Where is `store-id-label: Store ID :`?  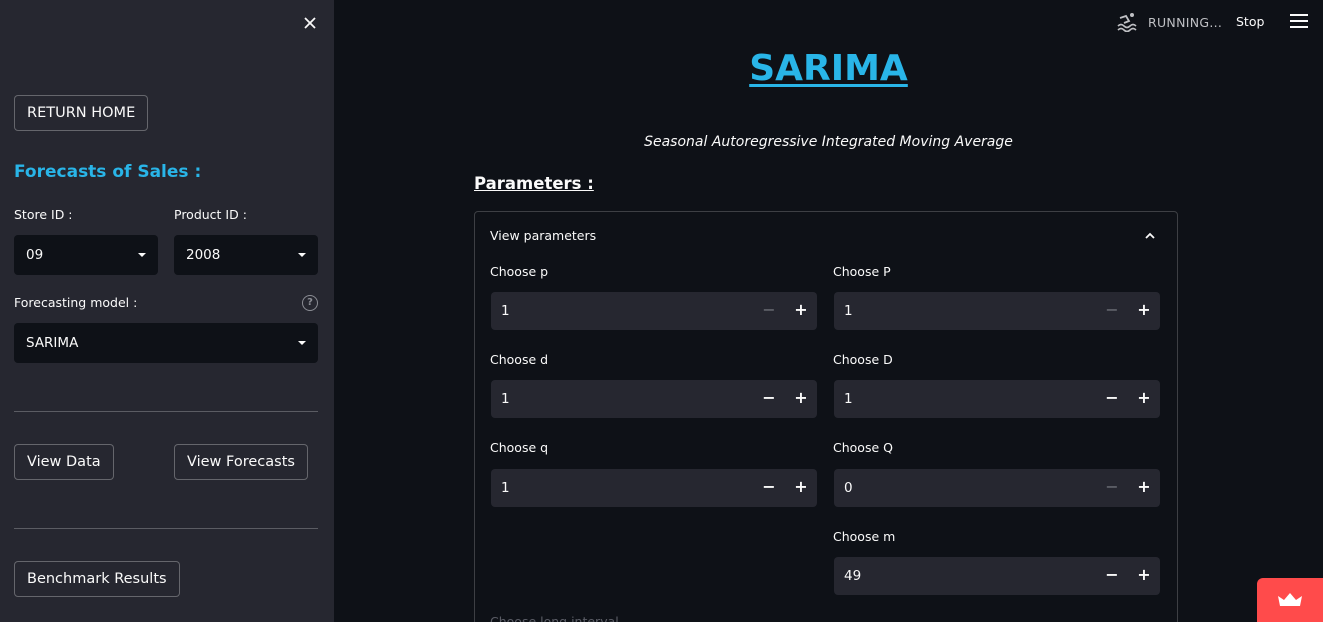 store-id-label: Store ID : is located at coordinates (43, 214).